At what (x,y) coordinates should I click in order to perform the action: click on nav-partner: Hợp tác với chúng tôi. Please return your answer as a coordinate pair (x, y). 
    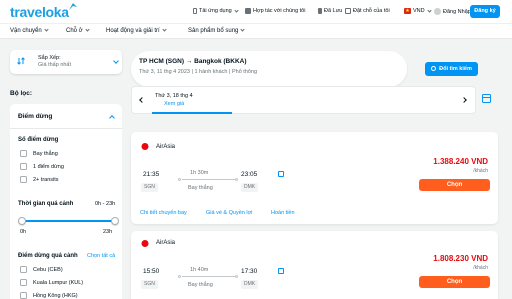
    Looking at the image, I should click on (275, 11).